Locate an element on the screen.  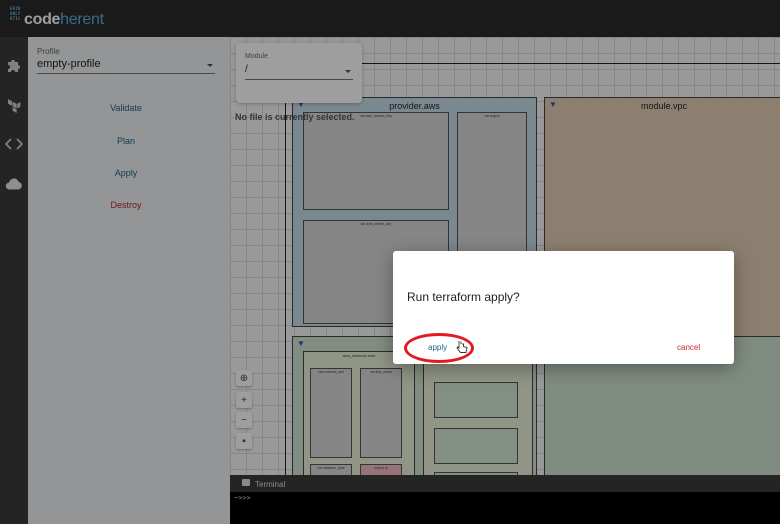
dialog-title: Run terraform apply? is located at coordinates (463, 297).